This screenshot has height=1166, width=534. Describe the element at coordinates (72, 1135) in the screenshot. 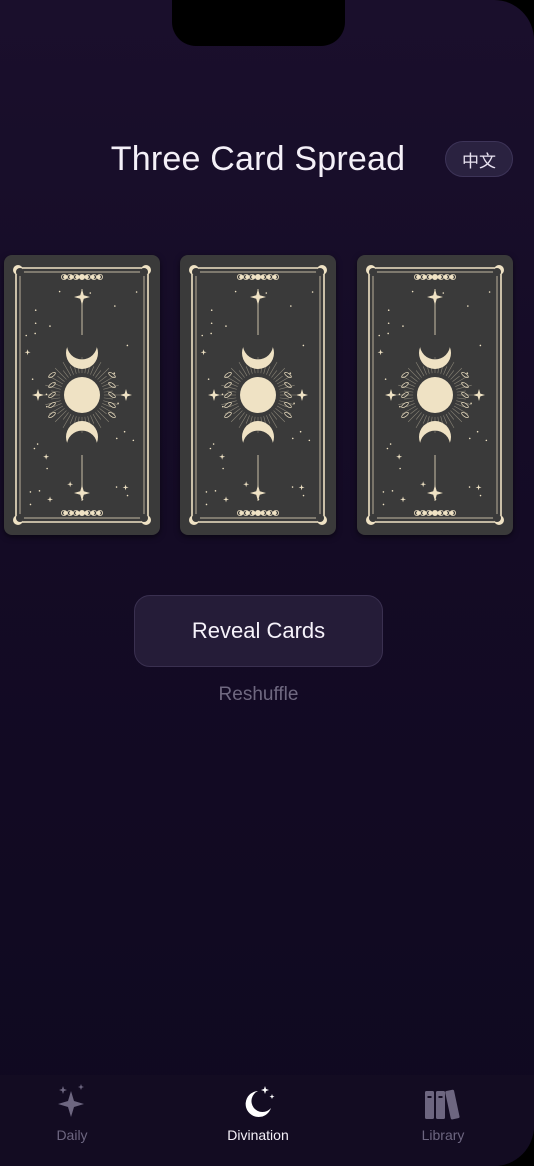

I see `tab-label-daily: Daily` at that location.